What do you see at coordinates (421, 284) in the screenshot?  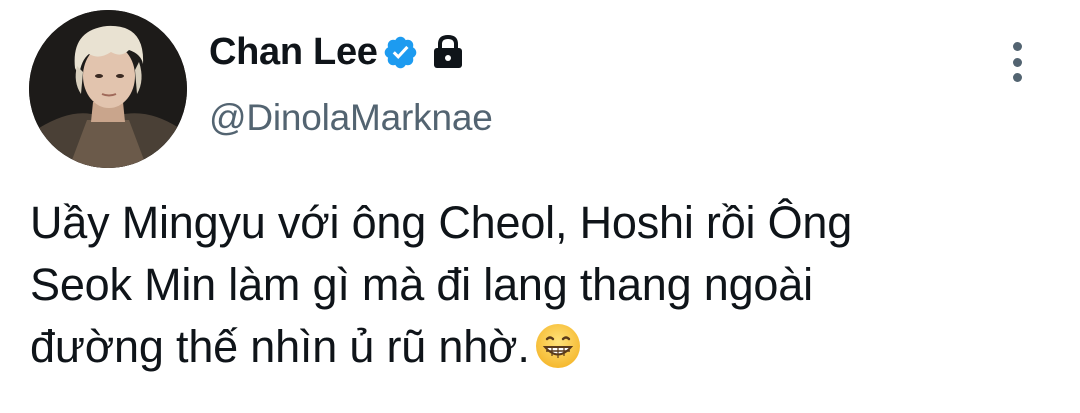 I see `tweet-text-line: Seok Min làm gì mà đi lang thang ngoài` at bounding box center [421, 284].